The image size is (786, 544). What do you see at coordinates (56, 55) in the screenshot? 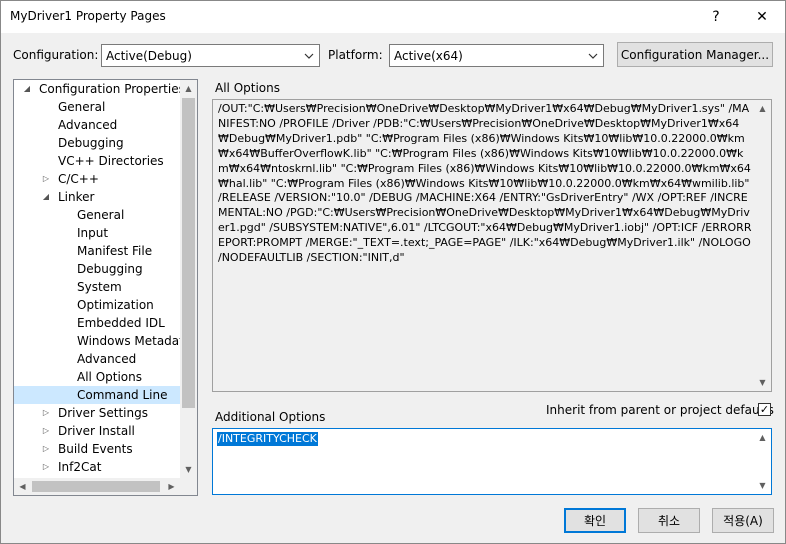
I see `configuration-label: Configuration:` at bounding box center [56, 55].